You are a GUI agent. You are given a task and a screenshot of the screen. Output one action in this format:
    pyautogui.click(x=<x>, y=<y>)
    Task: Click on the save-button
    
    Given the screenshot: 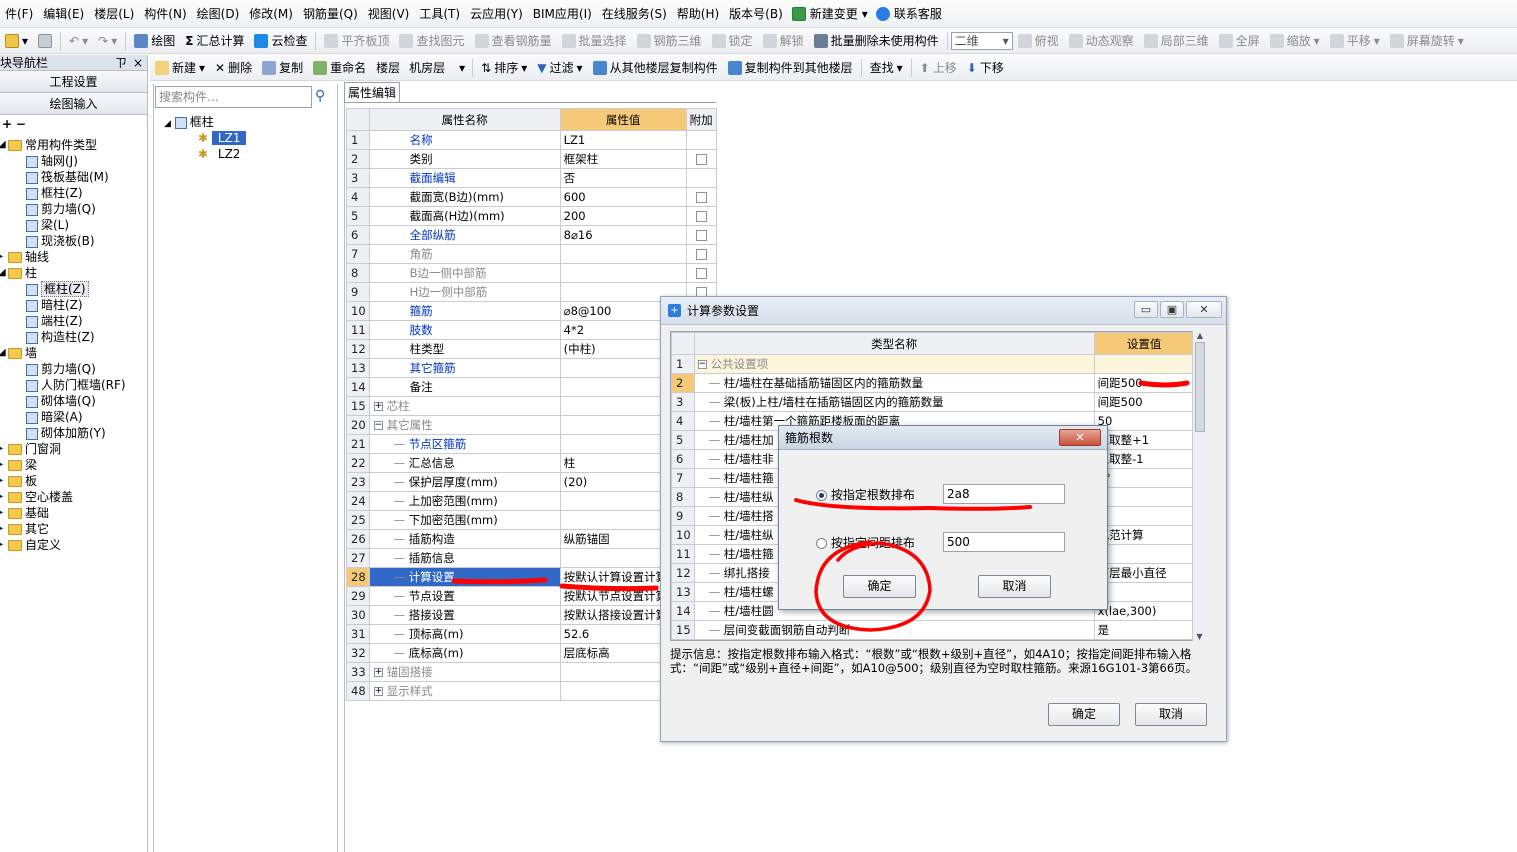 What is the action you would take?
    pyautogui.click(x=45, y=41)
    